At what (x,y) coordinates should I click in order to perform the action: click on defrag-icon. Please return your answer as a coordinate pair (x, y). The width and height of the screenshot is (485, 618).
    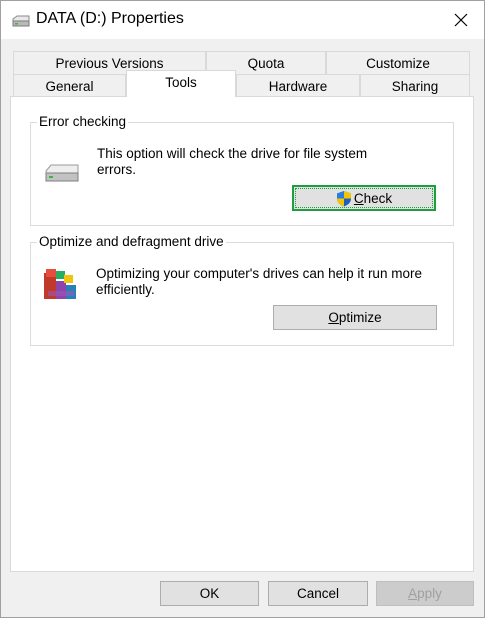
    Looking at the image, I should click on (61, 284).